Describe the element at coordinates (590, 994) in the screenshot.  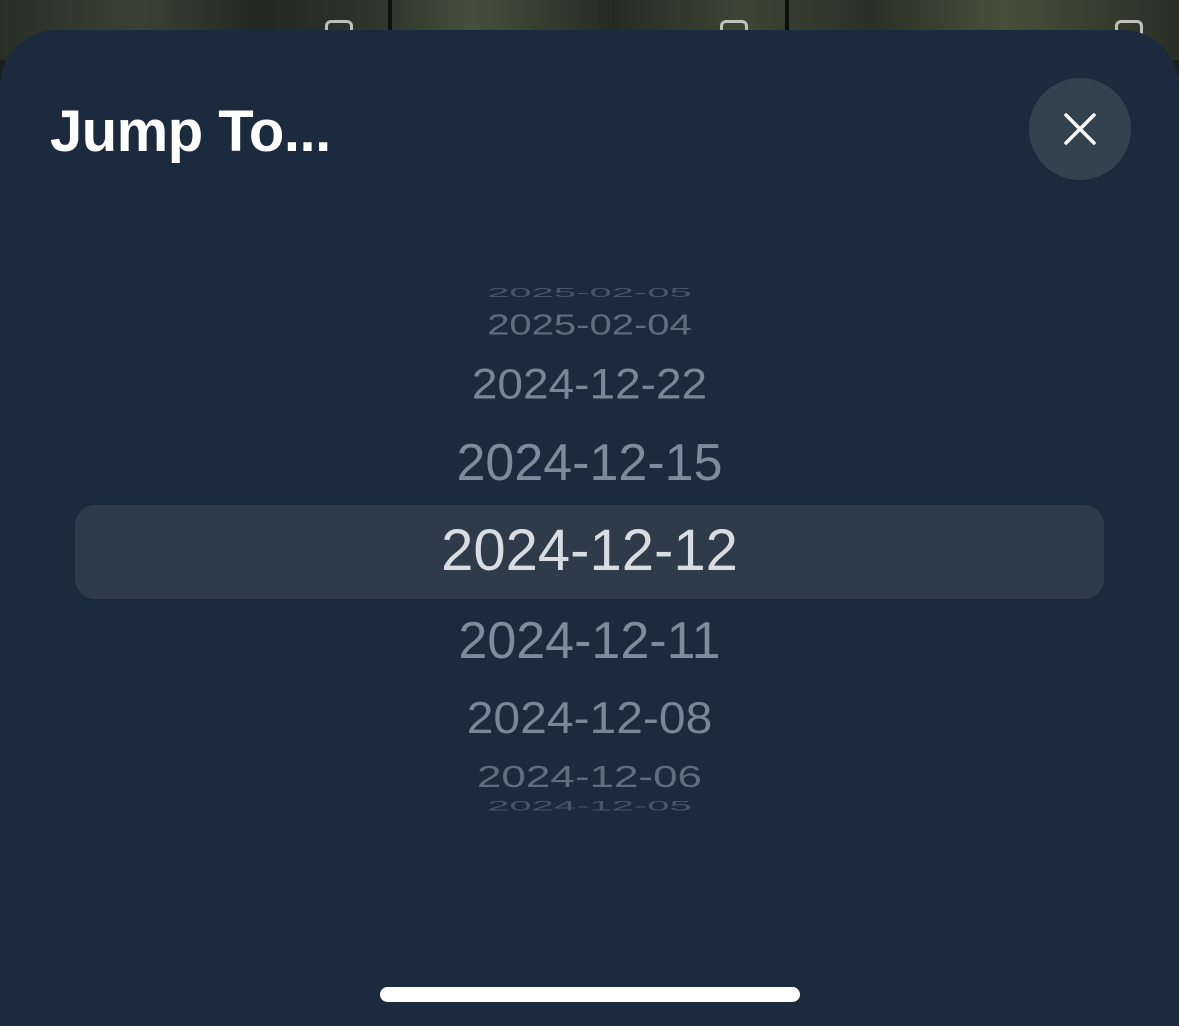
I see `home-indicator` at that location.